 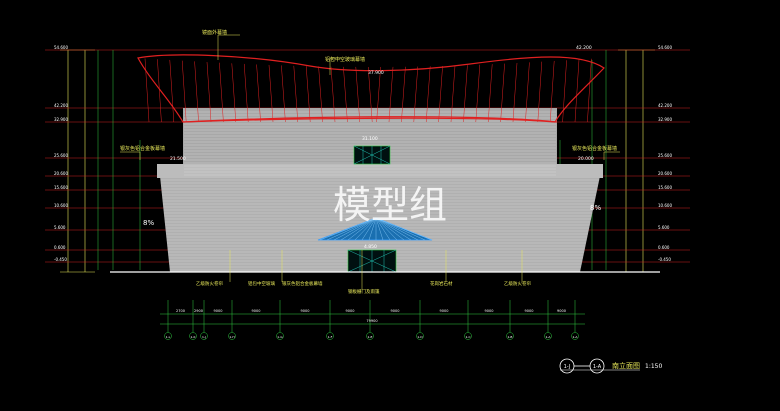 What do you see at coordinates (441, 283) in the screenshot?
I see `material-label: 花岗岩石材` at bounding box center [441, 283].